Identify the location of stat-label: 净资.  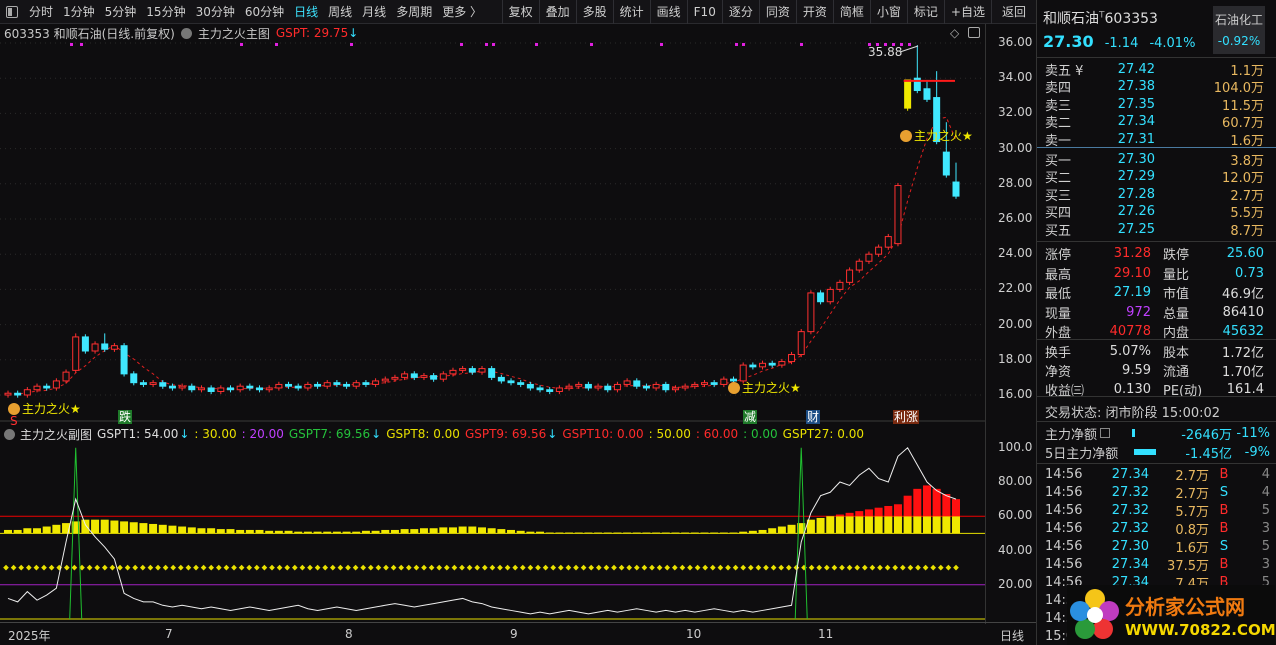
(1058, 372).